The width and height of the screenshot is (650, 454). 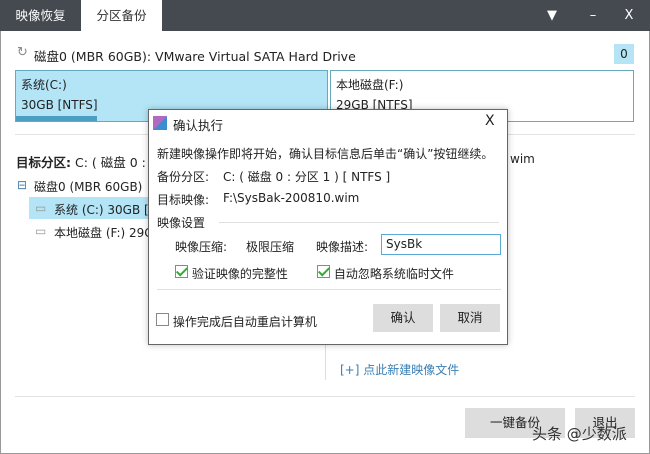 What do you see at coordinates (121, 15) in the screenshot?
I see `tab-partition-backup: 分区备份` at bounding box center [121, 15].